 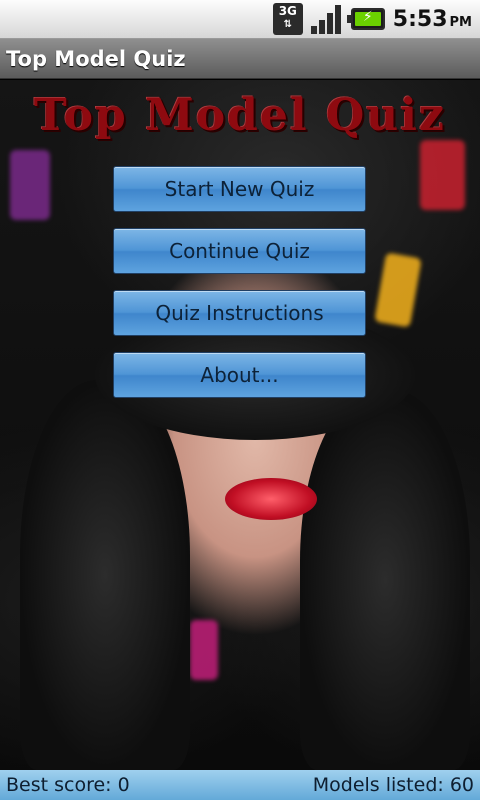 I want to click on battery-charging-icon: ⚡, so click(x=365, y=19).